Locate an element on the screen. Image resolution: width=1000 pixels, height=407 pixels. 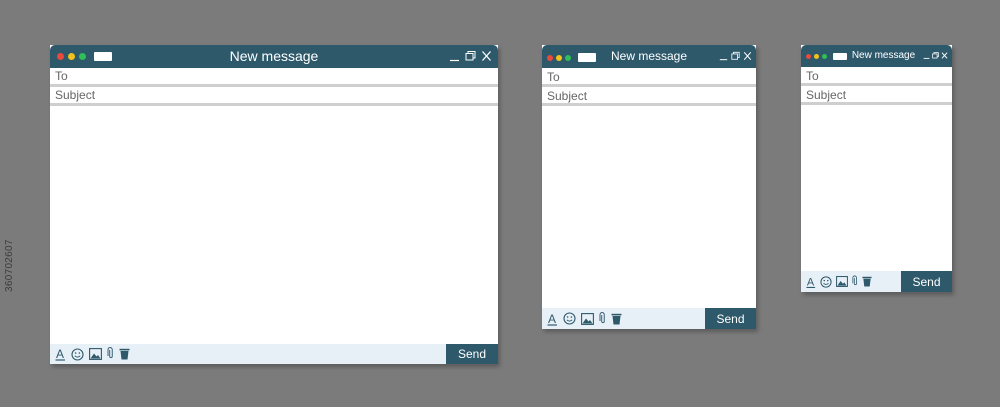
compose-window-medium: New message To Subject A Send is located at coordinates (649, 187).